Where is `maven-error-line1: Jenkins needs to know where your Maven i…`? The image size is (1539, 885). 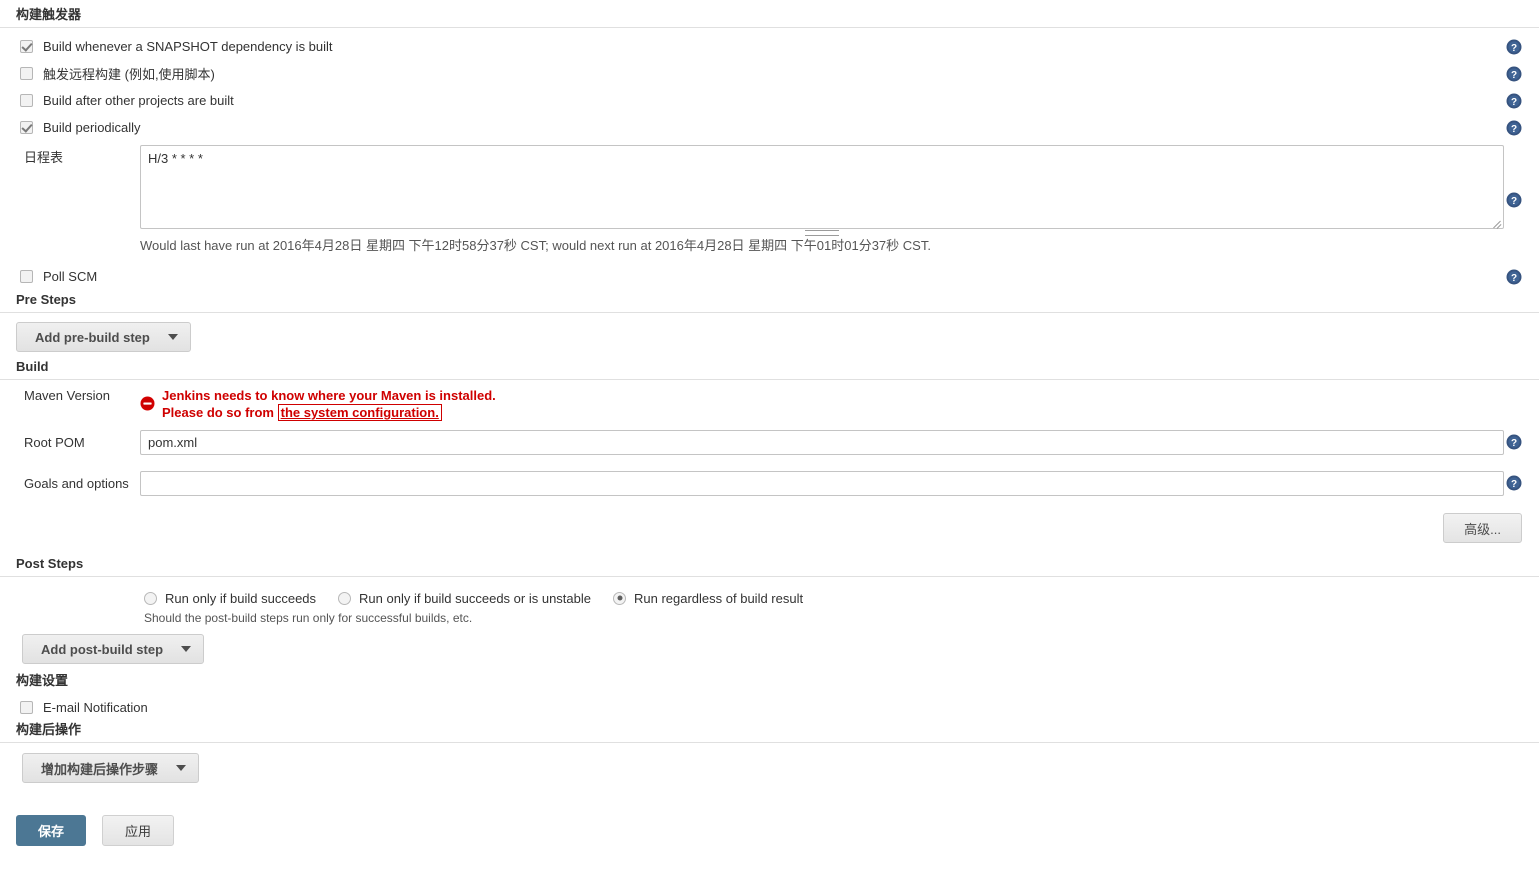
maven-error-line1: Jenkins needs to know where your Maven i… is located at coordinates (329, 395).